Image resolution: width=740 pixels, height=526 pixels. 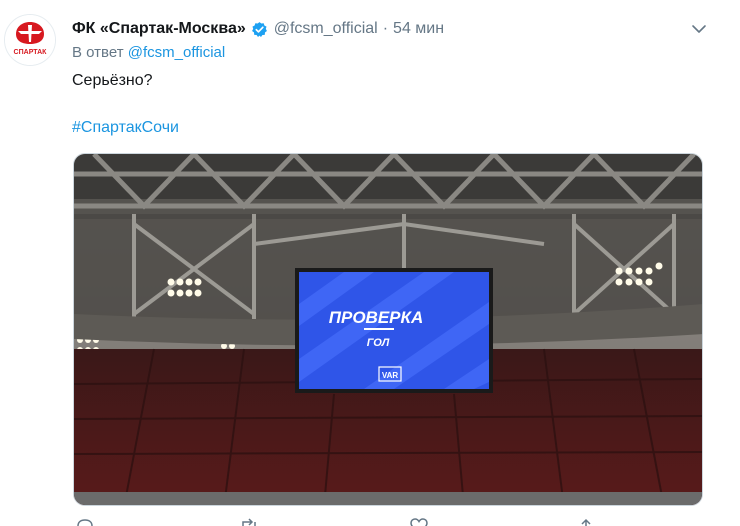 What do you see at coordinates (376, 317) in the screenshot?
I see `screen-title: ПРОВЕРКА` at bounding box center [376, 317].